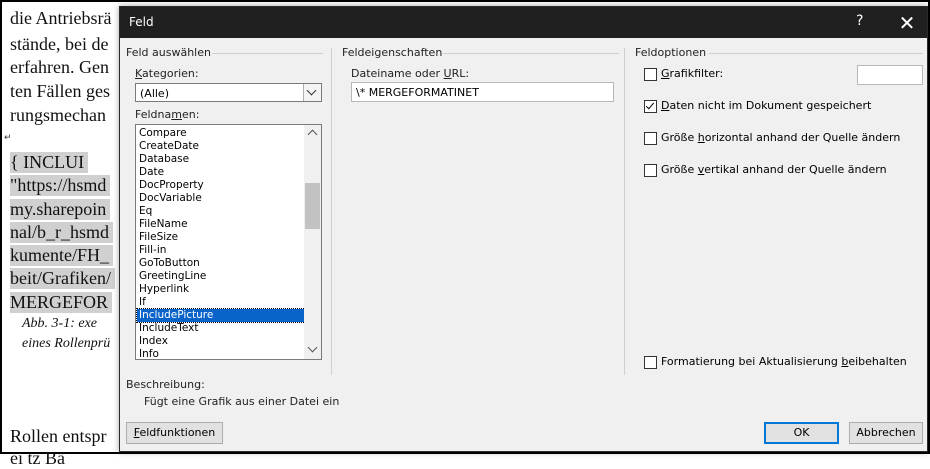 This screenshot has height=469, width=930. I want to click on chevron-up-icon, so click(312, 134).